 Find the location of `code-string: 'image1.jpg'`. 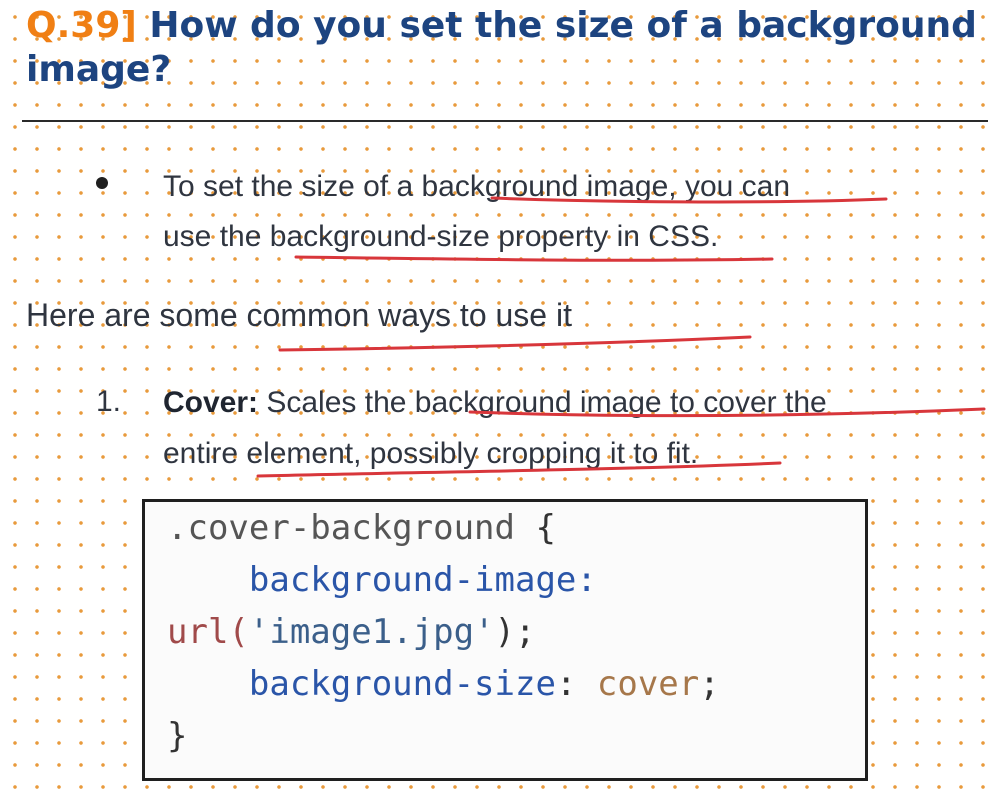

code-string: 'image1.jpg' is located at coordinates (371, 632).